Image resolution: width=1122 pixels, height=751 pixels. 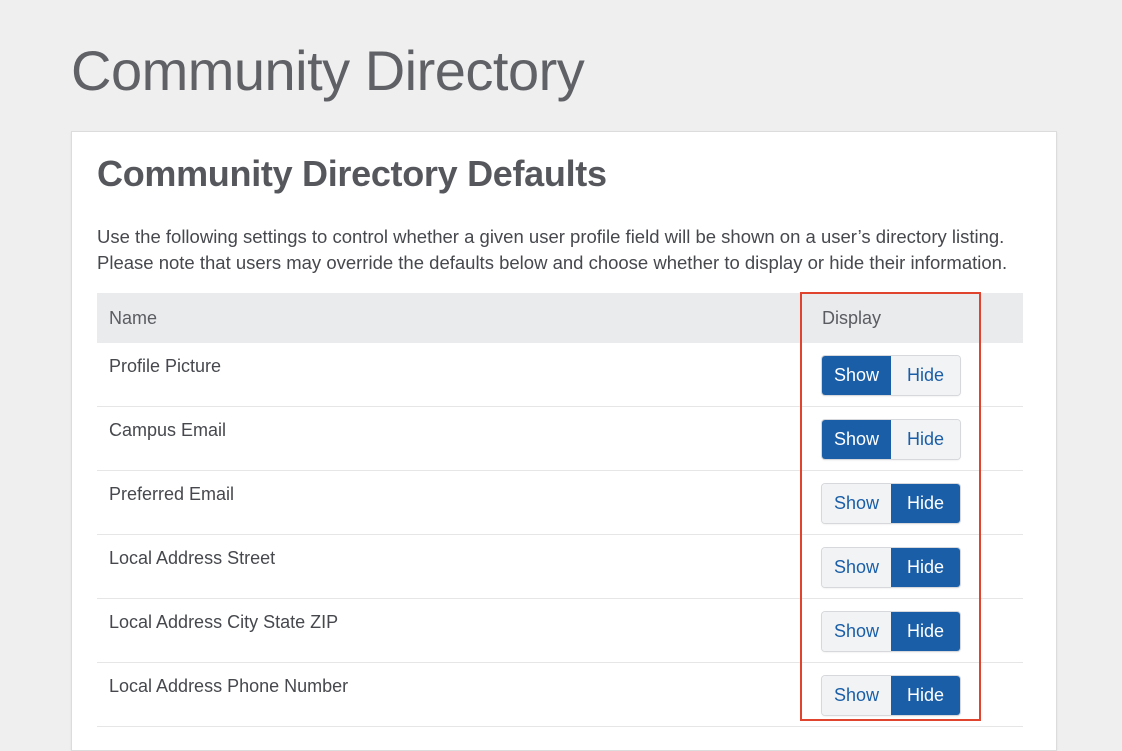 I want to click on section-title: Community Directory Defaults, so click(x=352, y=173).